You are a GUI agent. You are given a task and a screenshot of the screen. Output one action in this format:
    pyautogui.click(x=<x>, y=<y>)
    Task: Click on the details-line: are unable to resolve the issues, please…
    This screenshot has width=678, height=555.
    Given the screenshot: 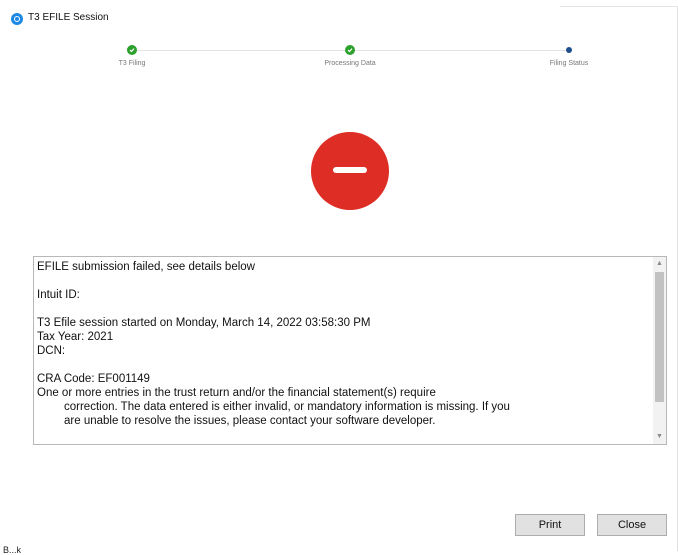 What is the action you would take?
    pyautogui.click(x=250, y=421)
    